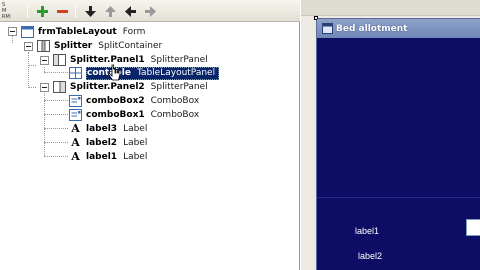  I want to click on form-label-1: label1, so click(367, 231).